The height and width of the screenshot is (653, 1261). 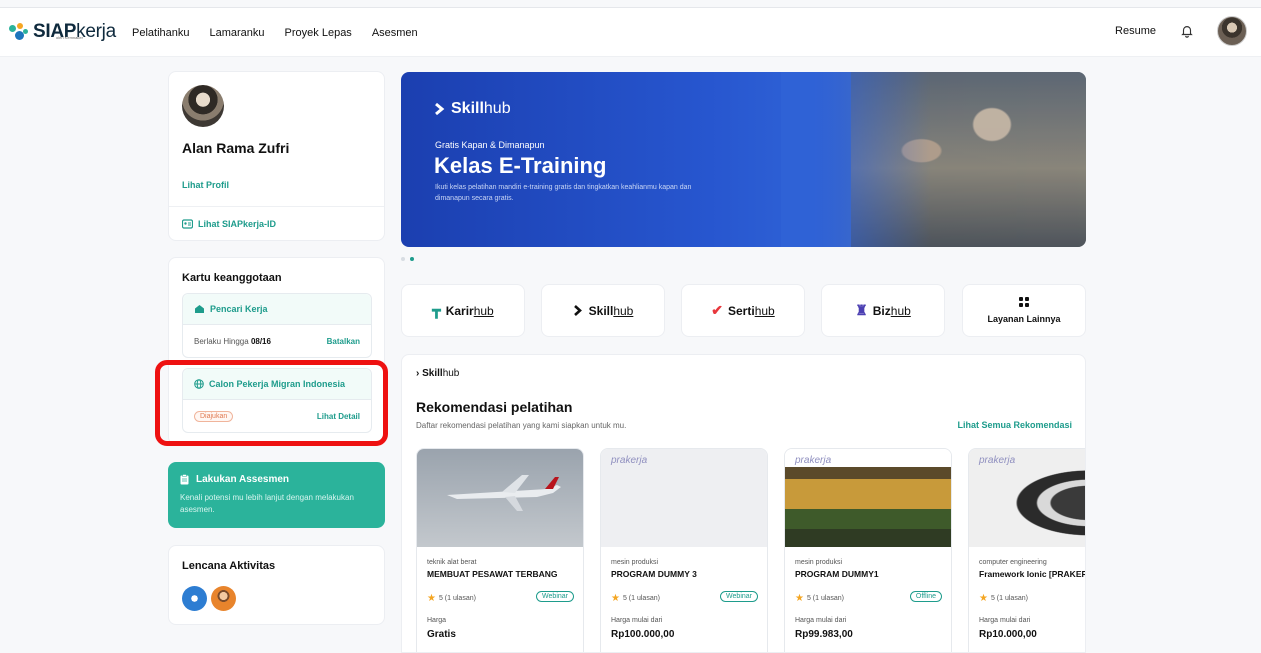 I want to click on carousel-dots, so click(x=407, y=259).